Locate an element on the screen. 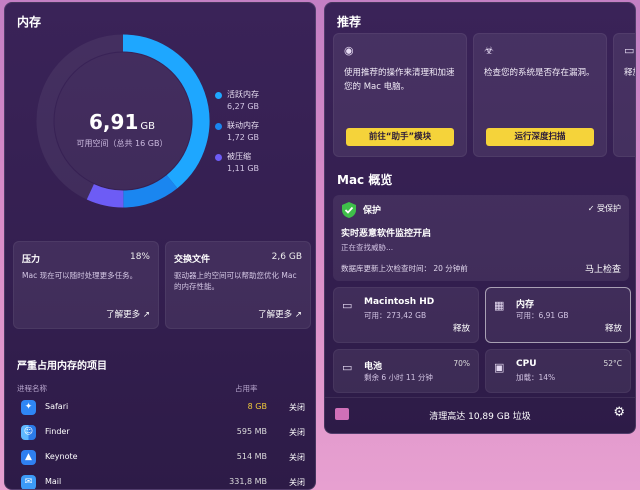  cpu-title: CPU is located at coordinates (526, 364).